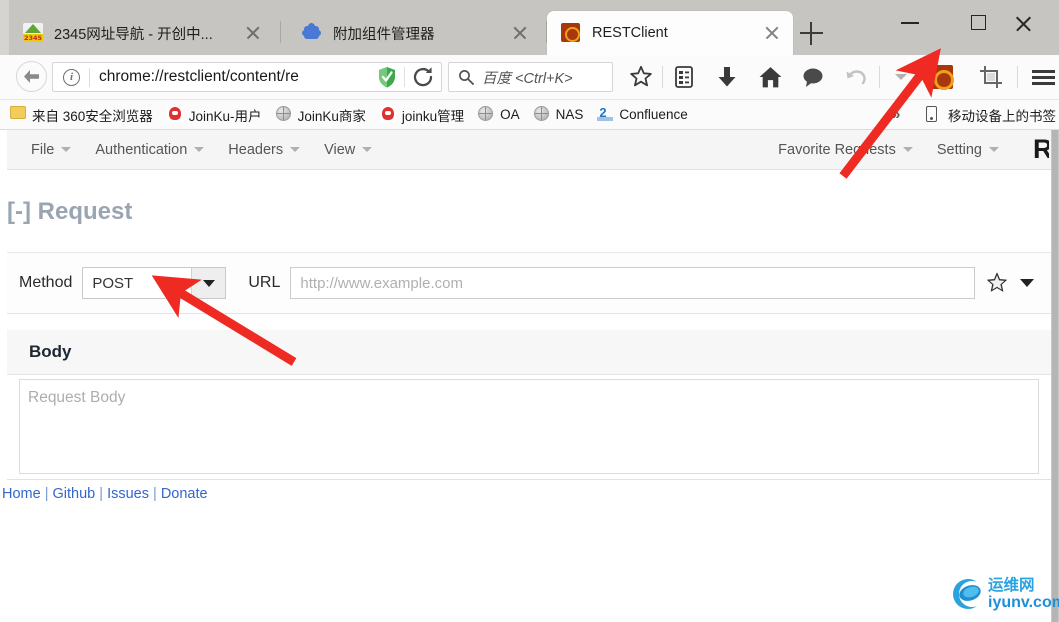 Image resolution: width=1059 pixels, height=622 pixels. What do you see at coordinates (571, 33) in the screenshot?
I see `restclient-icon` at bounding box center [571, 33].